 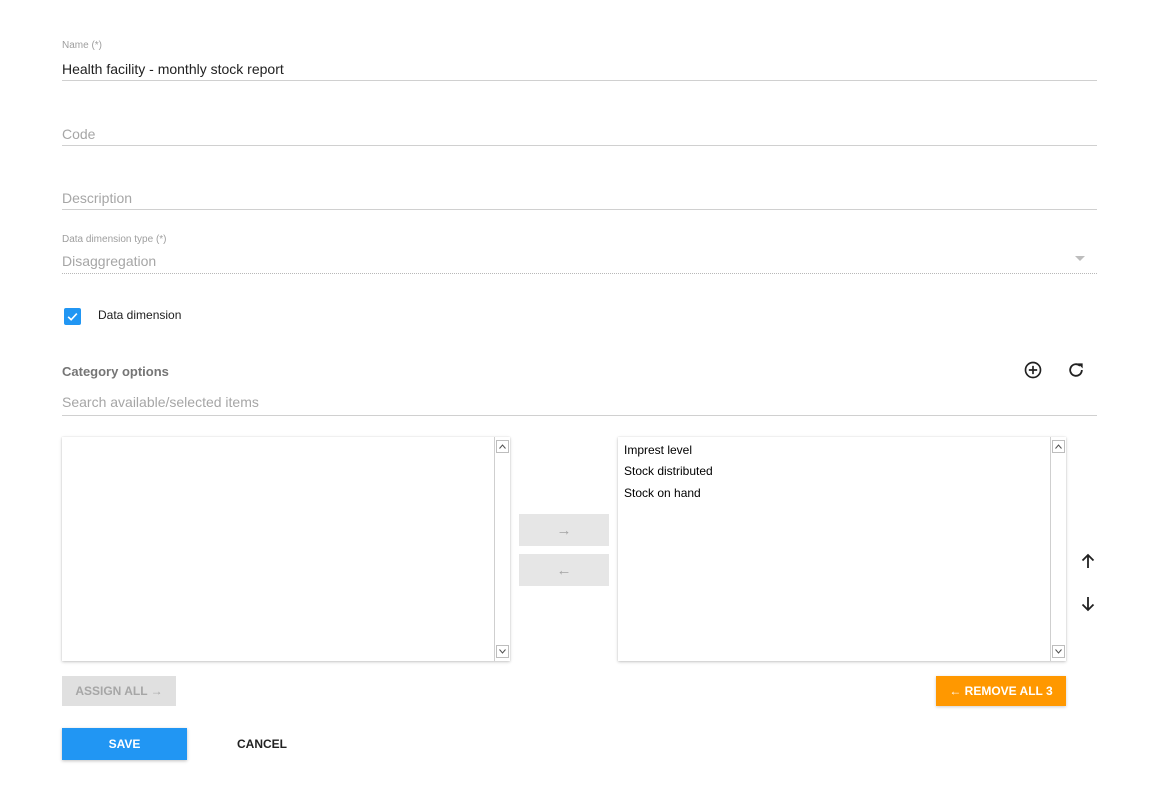 I want to click on data-dimension-label: Data dimension, so click(x=140, y=315).